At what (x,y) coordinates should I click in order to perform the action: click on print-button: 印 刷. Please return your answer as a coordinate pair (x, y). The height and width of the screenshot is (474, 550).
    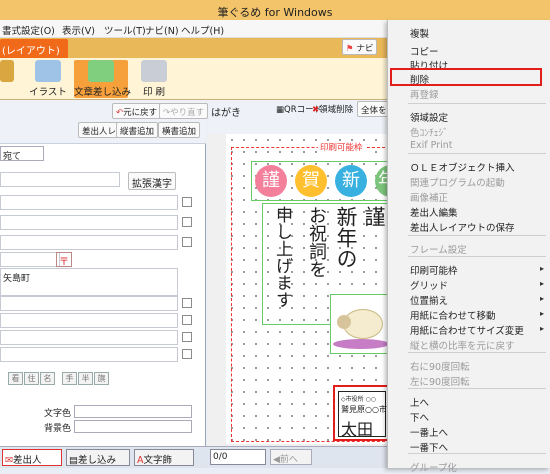
    Looking at the image, I should click on (154, 79).